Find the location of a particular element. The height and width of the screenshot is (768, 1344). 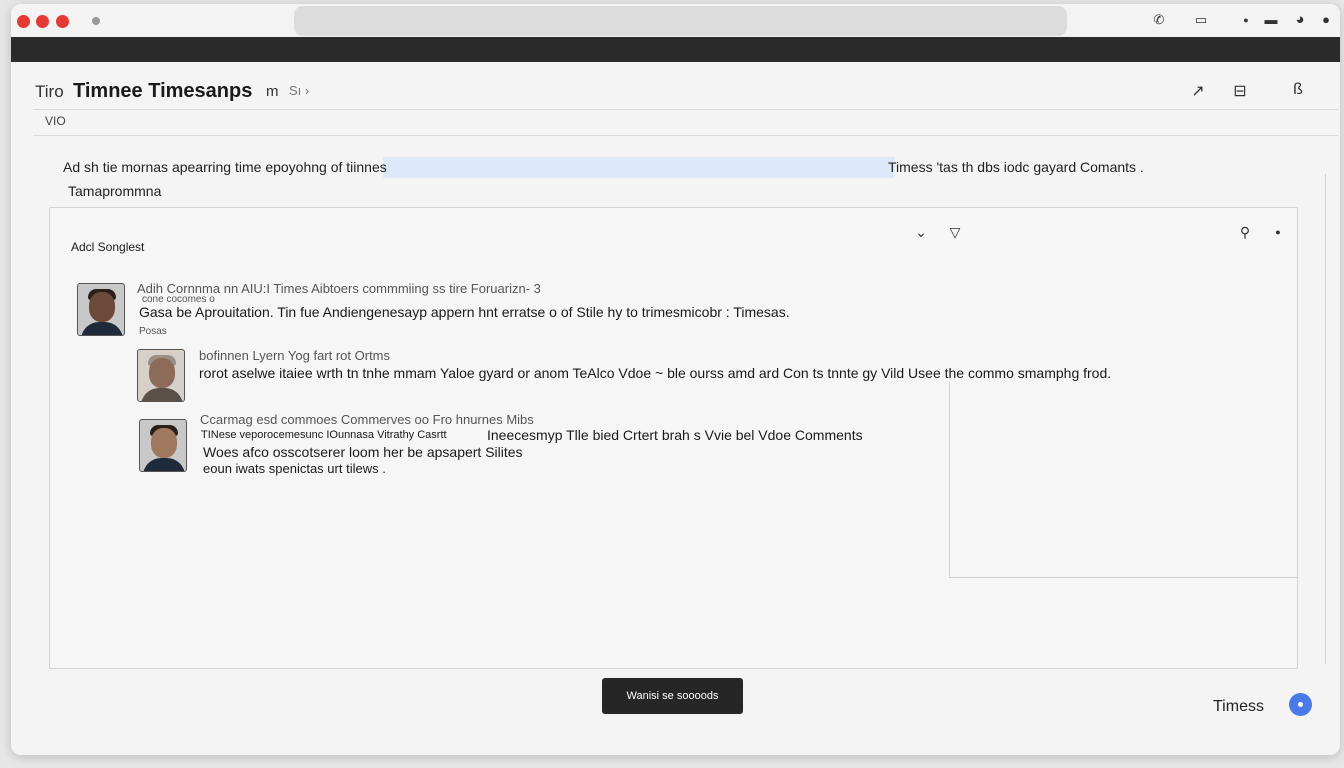

footer-label: Timess is located at coordinates (1238, 706).